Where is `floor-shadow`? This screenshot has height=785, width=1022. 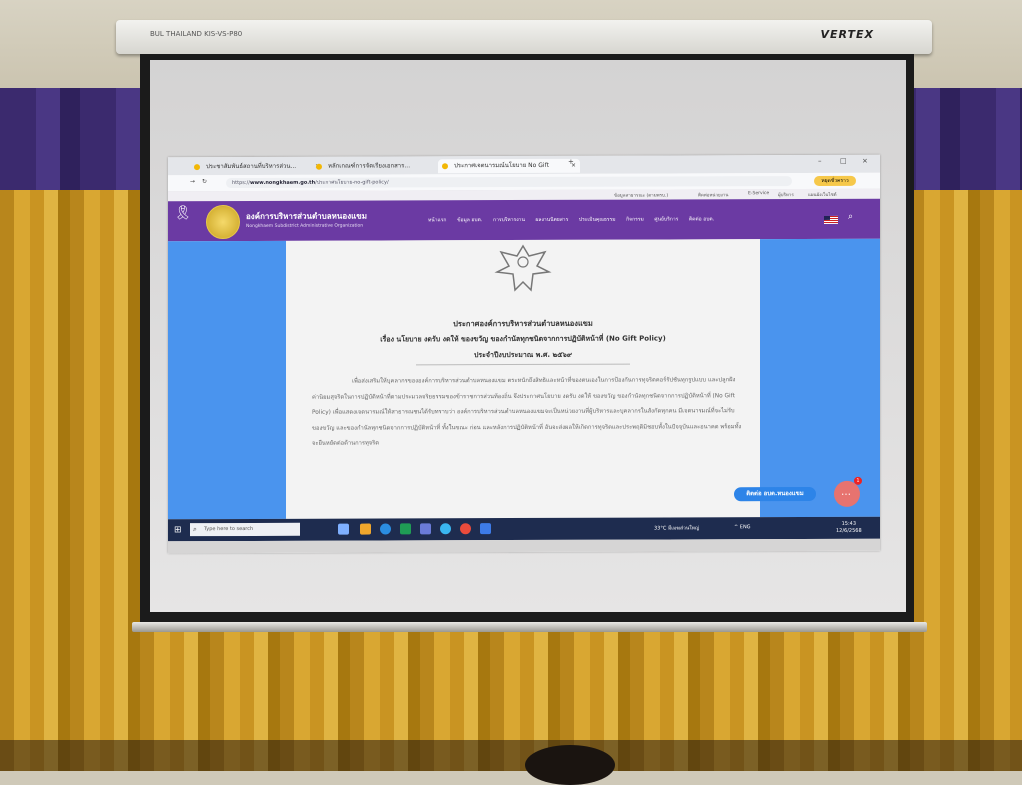
floor-shadow is located at coordinates (511, 755).